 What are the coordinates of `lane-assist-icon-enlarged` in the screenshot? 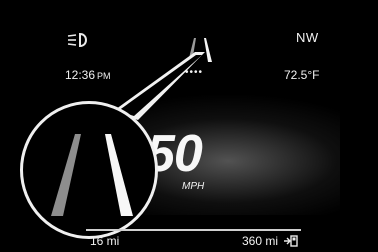 It's located at (92, 175).